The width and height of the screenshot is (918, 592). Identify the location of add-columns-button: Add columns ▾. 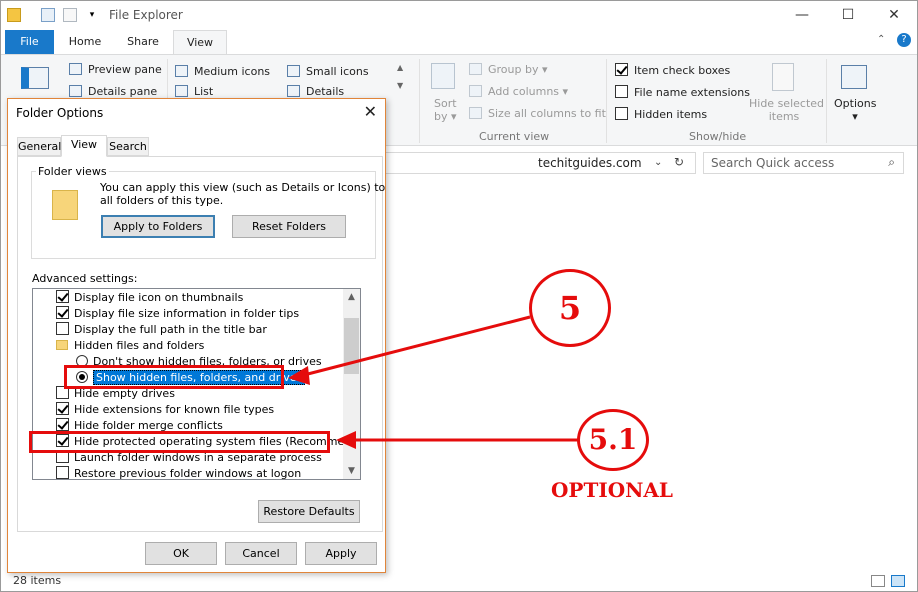
(518, 91).